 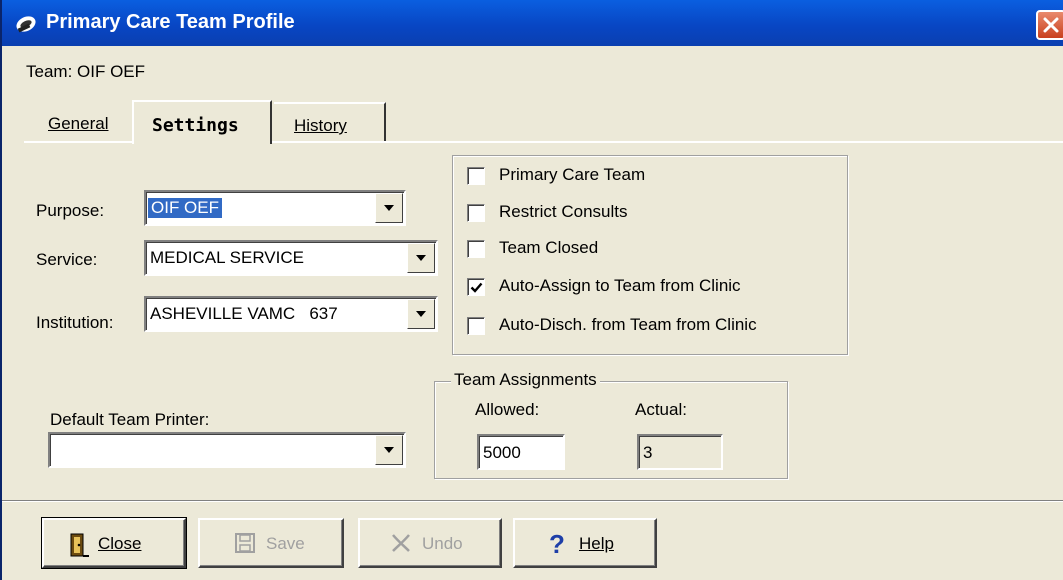 What do you see at coordinates (401, 545) in the screenshot?
I see `undo-x-icon` at bounding box center [401, 545].